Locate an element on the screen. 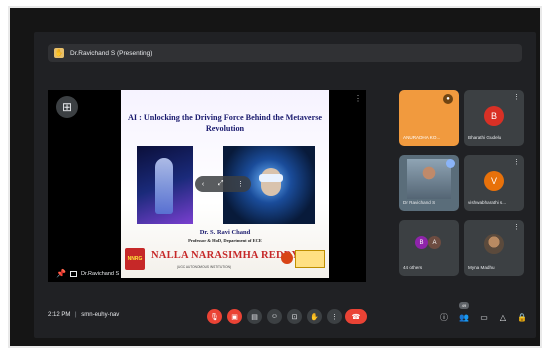  college-name: NALLA NARASIMHA REDDY is located at coordinates (225, 255).